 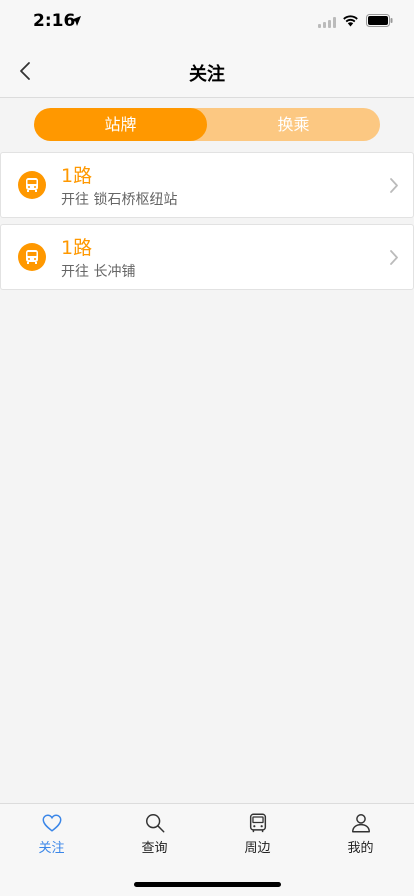 I want to click on route-card: 1路 开往 长冲铺, so click(x=207, y=257).